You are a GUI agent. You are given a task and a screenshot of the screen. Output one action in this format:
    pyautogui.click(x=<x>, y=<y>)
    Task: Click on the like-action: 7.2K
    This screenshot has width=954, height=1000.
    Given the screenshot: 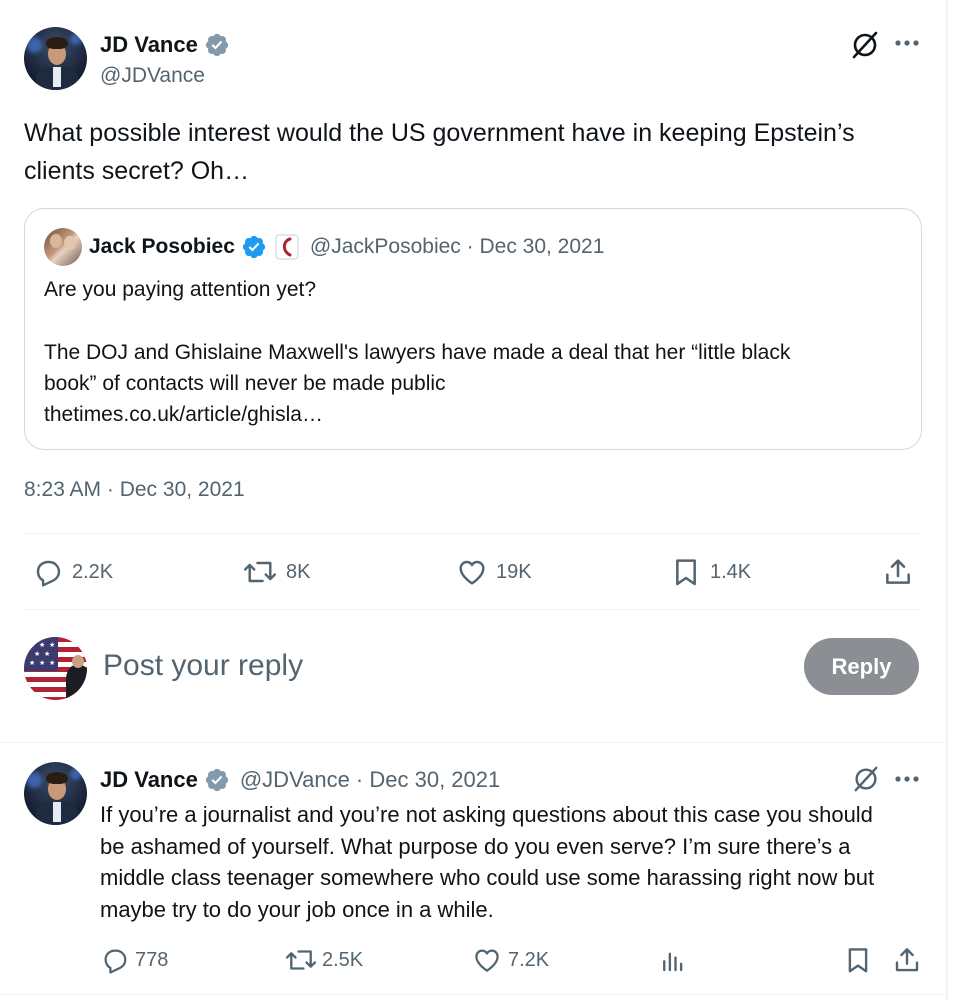 What is the action you would take?
    pyautogui.click(x=510, y=960)
    